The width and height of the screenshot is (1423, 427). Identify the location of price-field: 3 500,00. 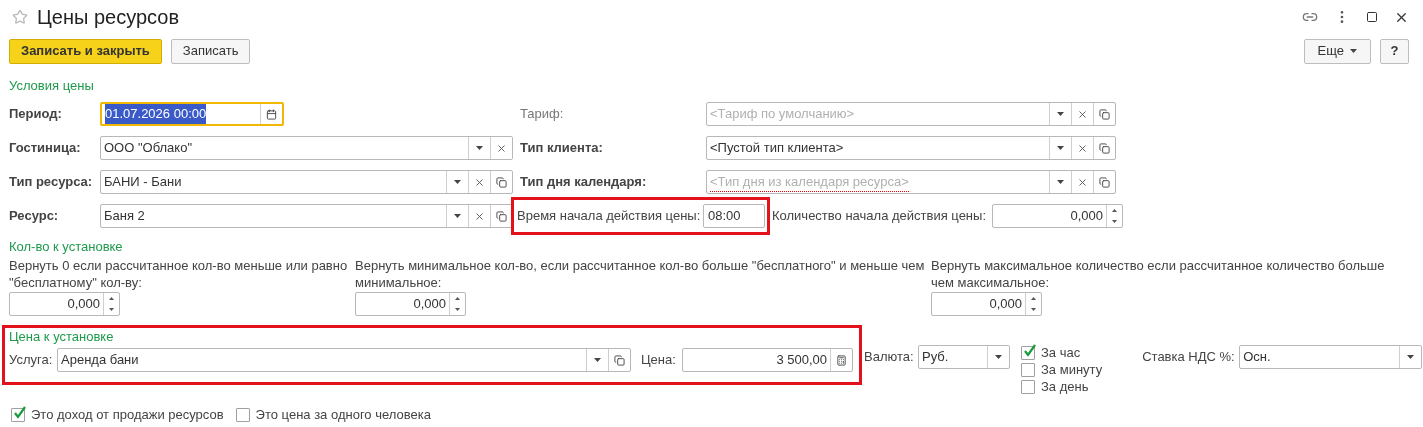
(767, 360).